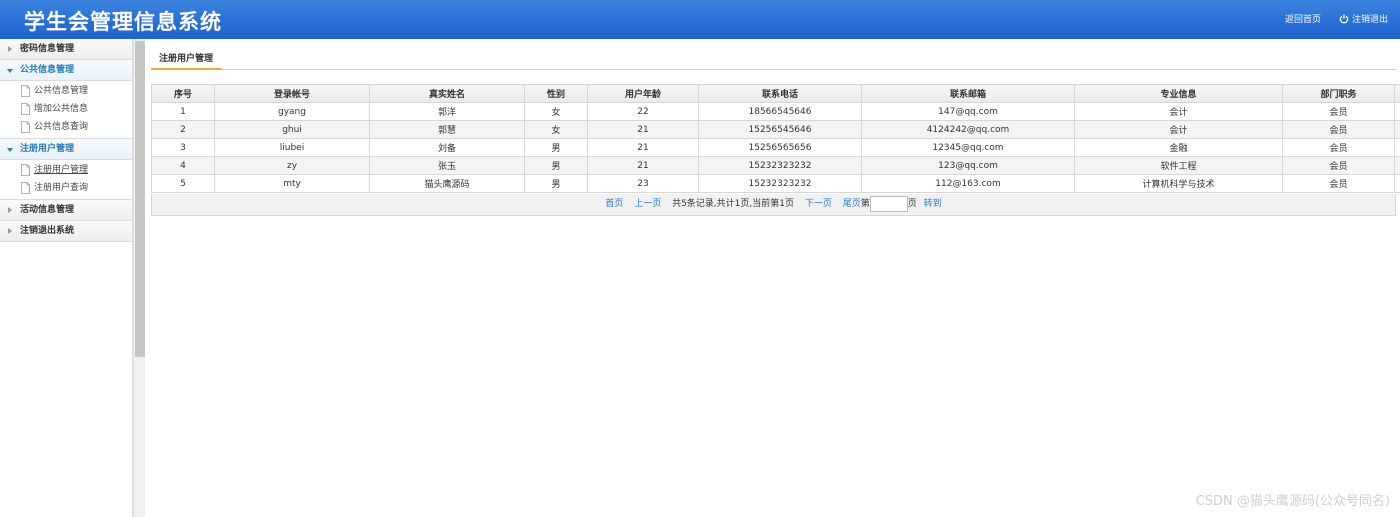  I want to click on column-header: 联系电话, so click(780, 93).